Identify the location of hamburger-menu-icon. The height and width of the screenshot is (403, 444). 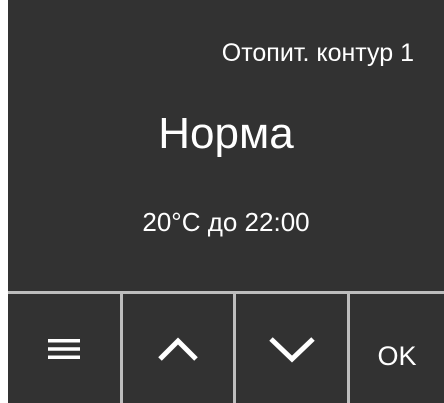
(64, 348).